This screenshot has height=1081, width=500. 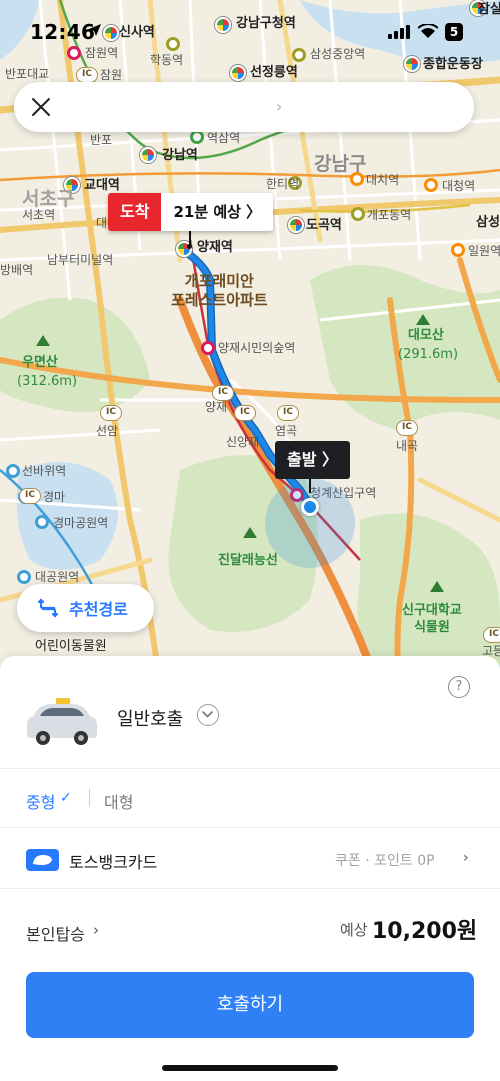 What do you see at coordinates (208, 348) in the screenshot?
I see `map-pin-yangjae-citizen` at bounding box center [208, 348].